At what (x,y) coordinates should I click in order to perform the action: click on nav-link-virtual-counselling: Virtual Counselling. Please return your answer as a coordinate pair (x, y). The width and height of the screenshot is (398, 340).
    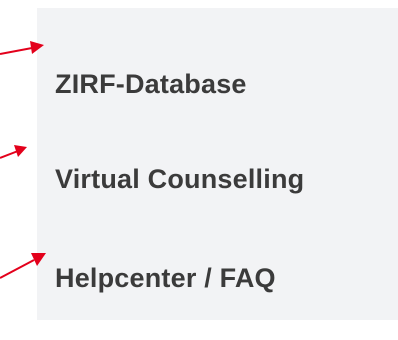
    Looking at the image, I should click on (179, 179).